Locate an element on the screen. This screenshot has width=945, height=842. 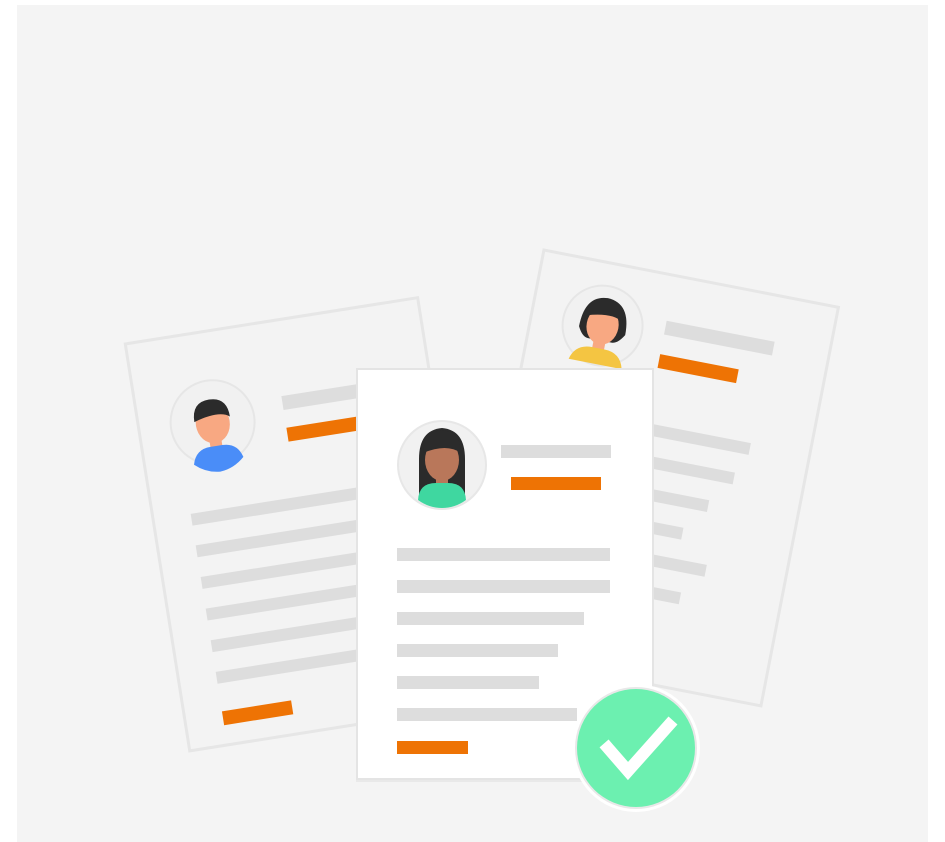
shirt is located at coordinates (442, 495).